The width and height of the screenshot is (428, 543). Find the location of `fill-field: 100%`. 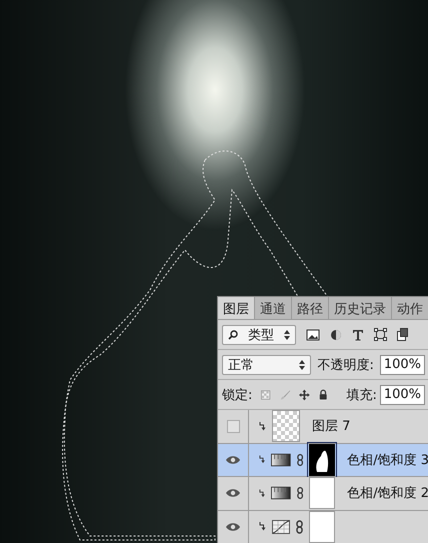

fill-field: 100% is located at coordinates (402, 394).